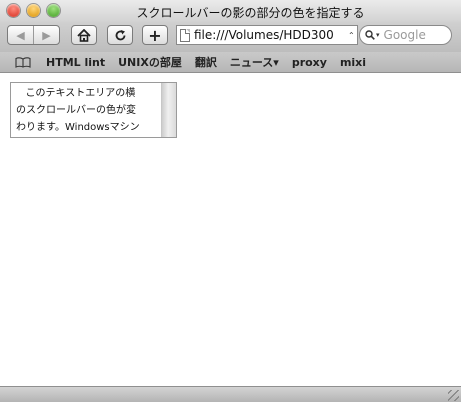 This screenshot has height=402, width=461. What do you see at coordinates (378, 35) in the screenshot?
I see `search-menu-icon: ▾` at bounding box center [378, 35].